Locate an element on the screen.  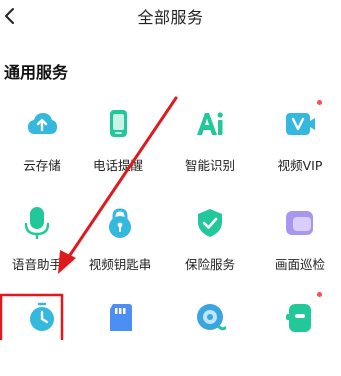
service-video-vip: 视频VIP is located at coordinates (299, 142).